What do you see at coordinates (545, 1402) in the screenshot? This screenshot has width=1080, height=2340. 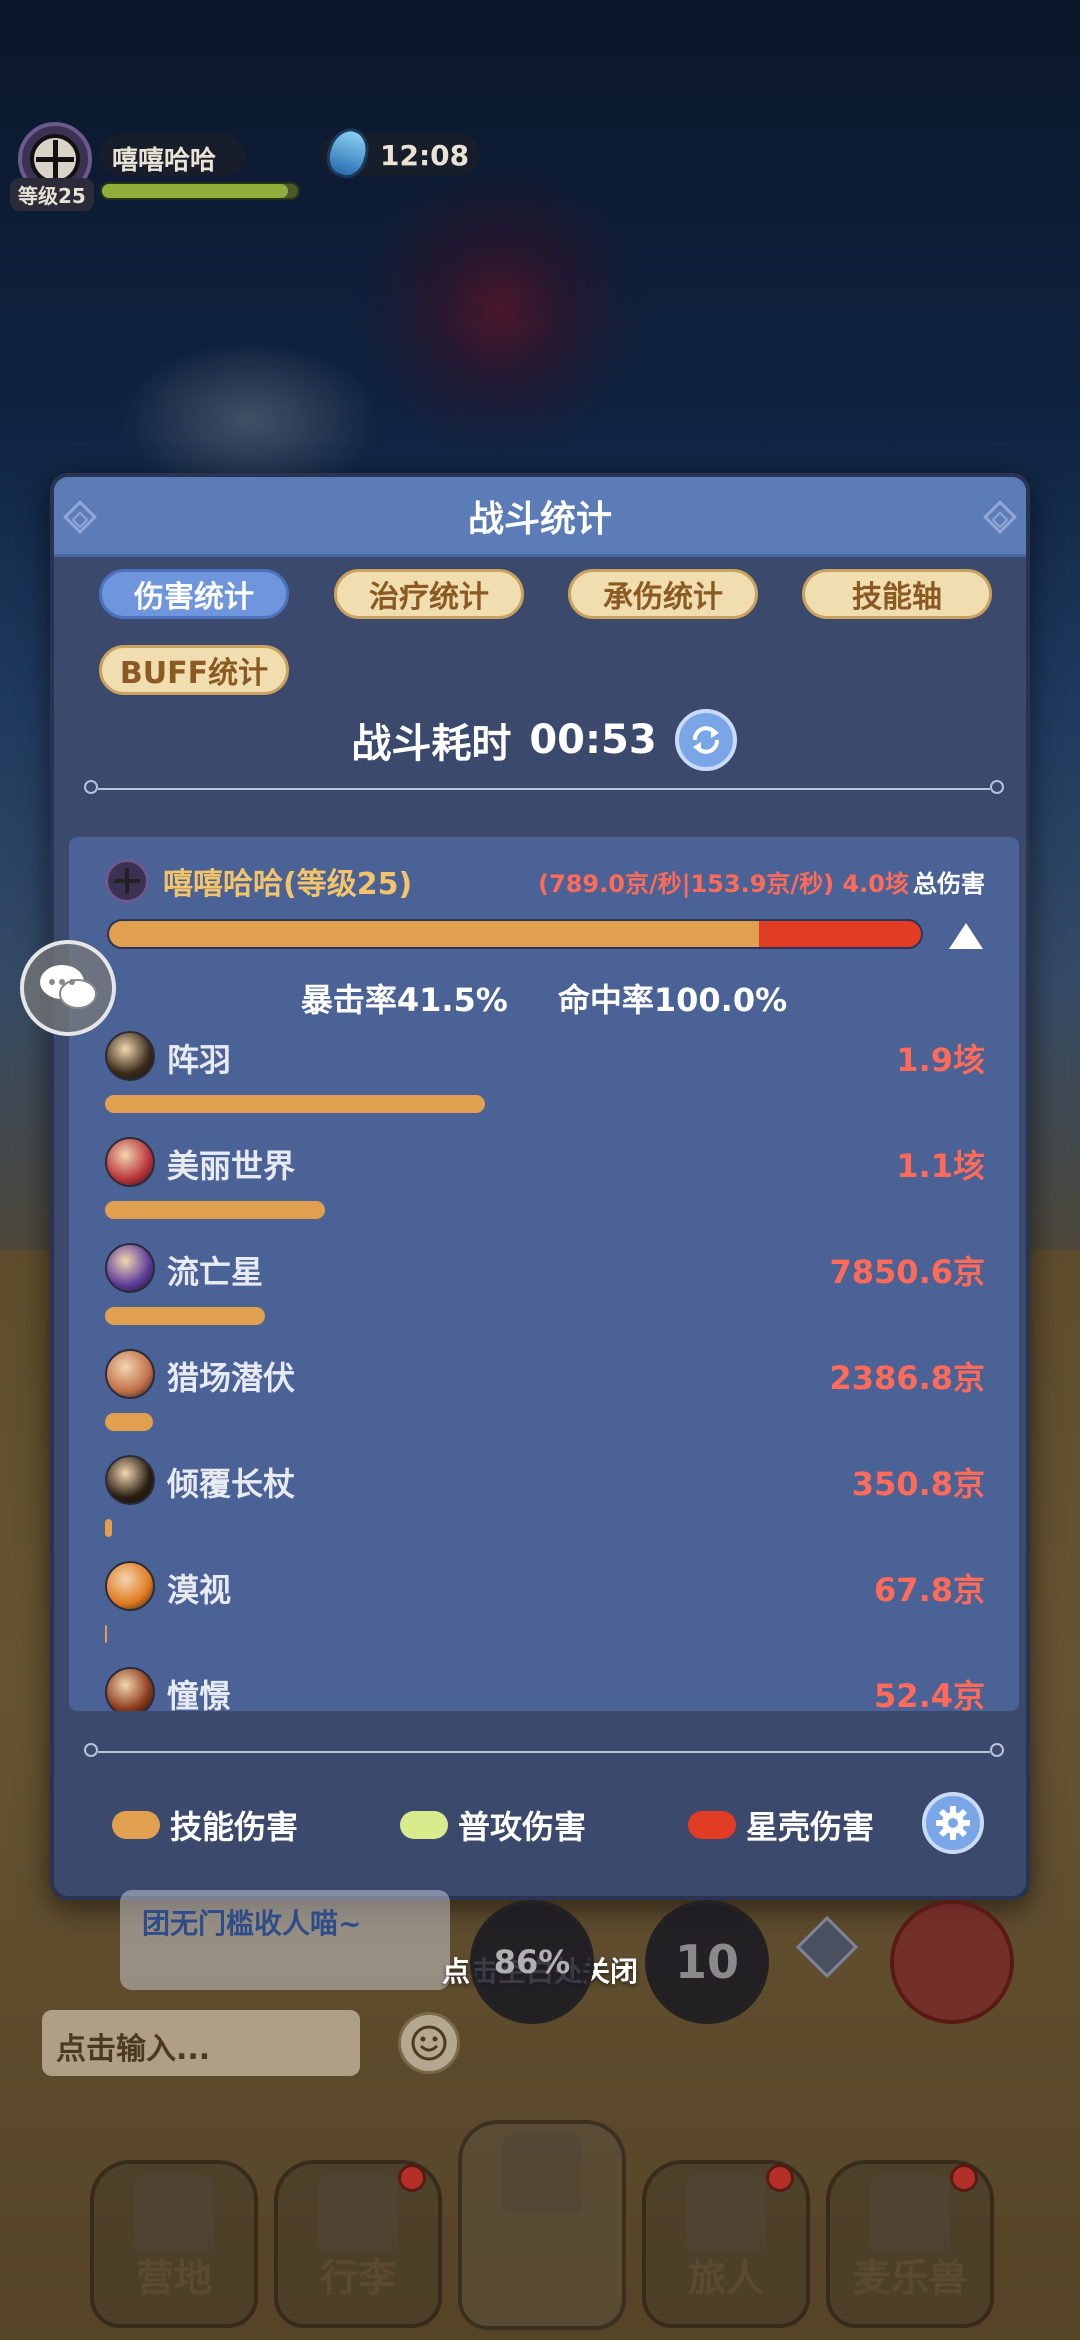 I see `skill-row: 猎场潜伏 2386.8京` at bounding box center [545, 1402].